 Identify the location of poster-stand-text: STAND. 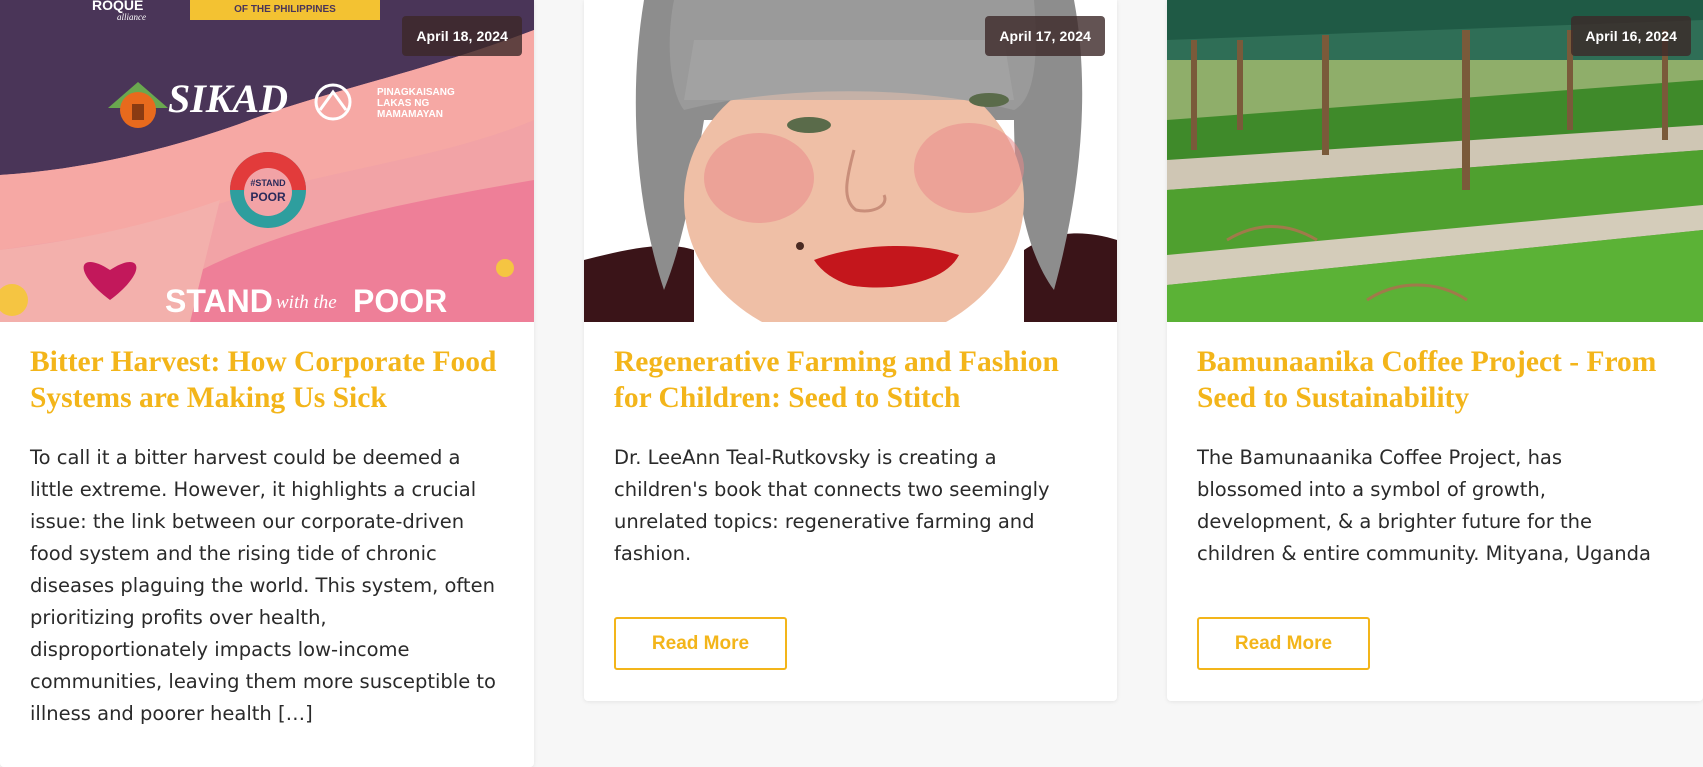
(219, 301).